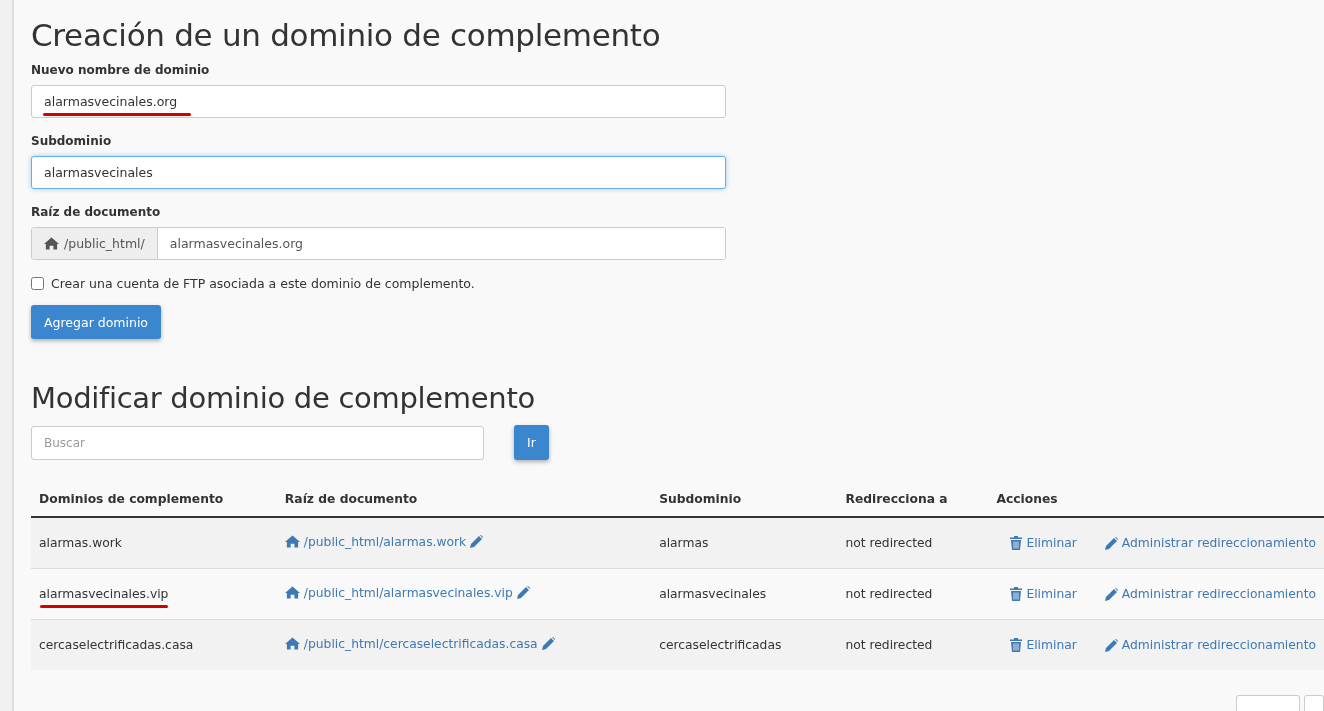 This screenshot has width=1324, height=711. What do you see at coordinates (744, 543) in the screenshot?
I see `table-cell: alarmas` at bounding box center [744, 543].